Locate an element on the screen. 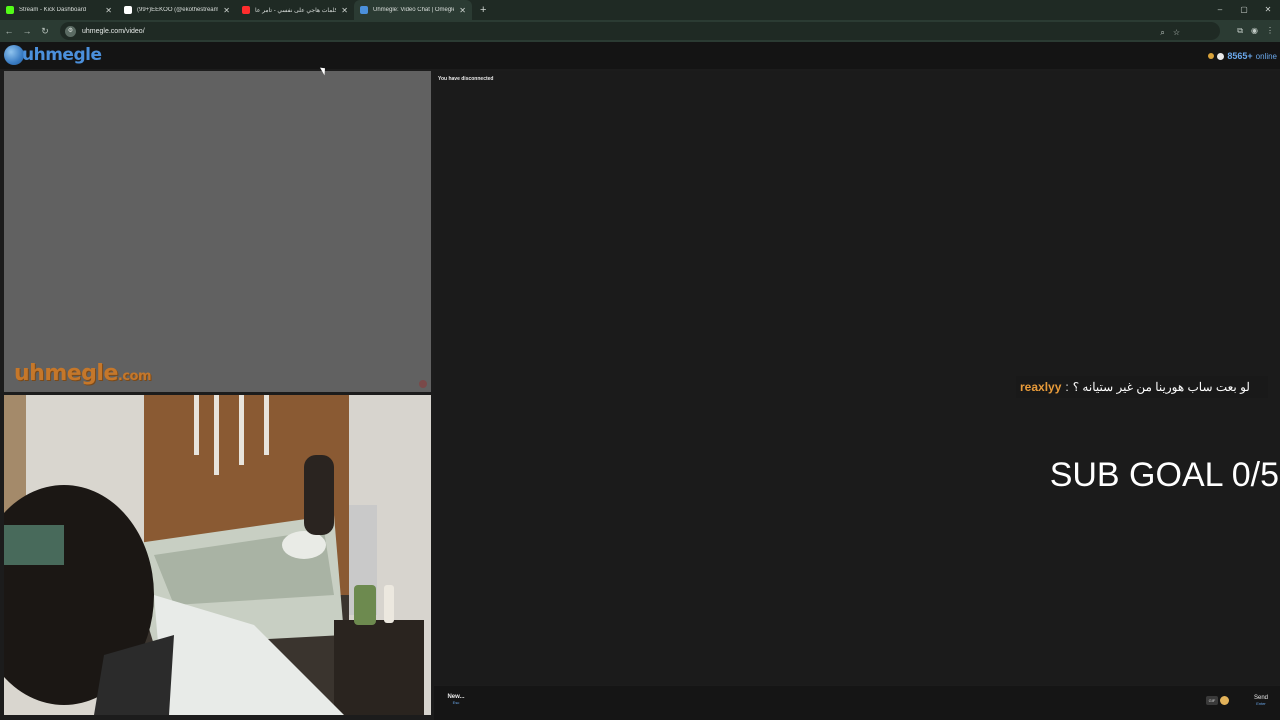 Image resolution: width=1280 pixels, height=720 pixels. globe-logo-icon is located at coordinates (14, 55).